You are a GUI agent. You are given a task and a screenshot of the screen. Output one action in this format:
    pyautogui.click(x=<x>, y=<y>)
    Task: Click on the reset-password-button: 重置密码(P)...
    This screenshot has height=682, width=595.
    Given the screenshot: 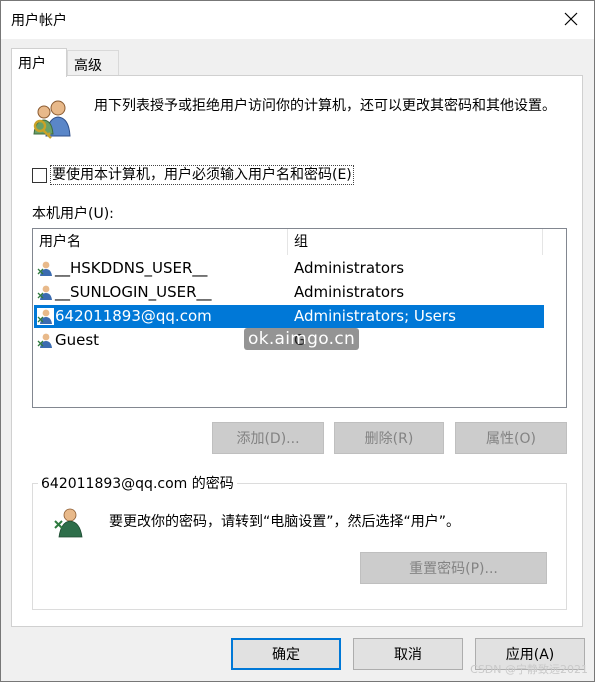 What is the action you would take?
    pyautogui.click(x=453, y=568)
    